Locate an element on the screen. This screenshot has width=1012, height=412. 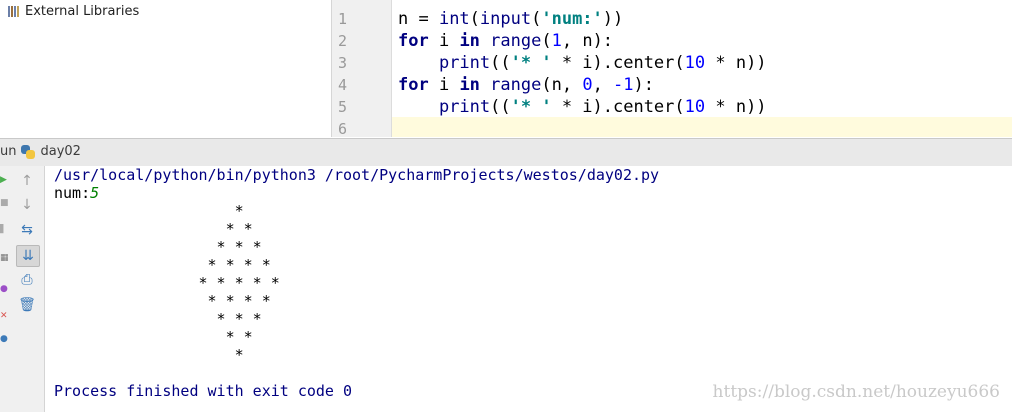
current-line-highlight is located at coordinates (702, 127).